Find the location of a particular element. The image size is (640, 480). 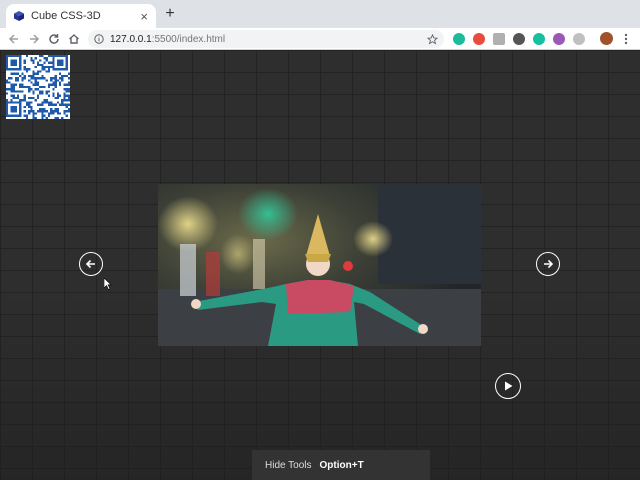

url-text: 127.0.0.1:5500/index.html is located at coordinates (268, 39).